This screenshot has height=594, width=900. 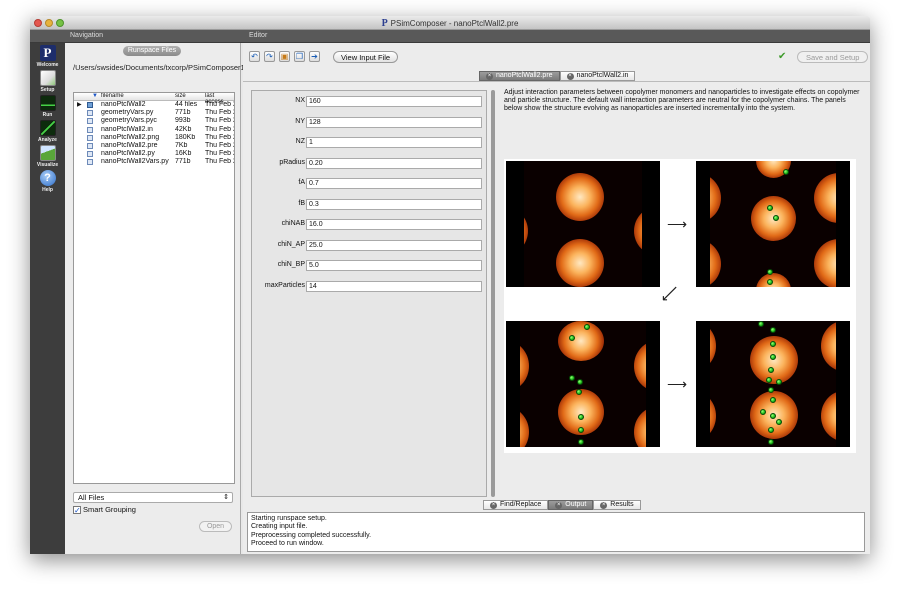 I want to click on file-size: 180Kb, so click(x=185, y=137).